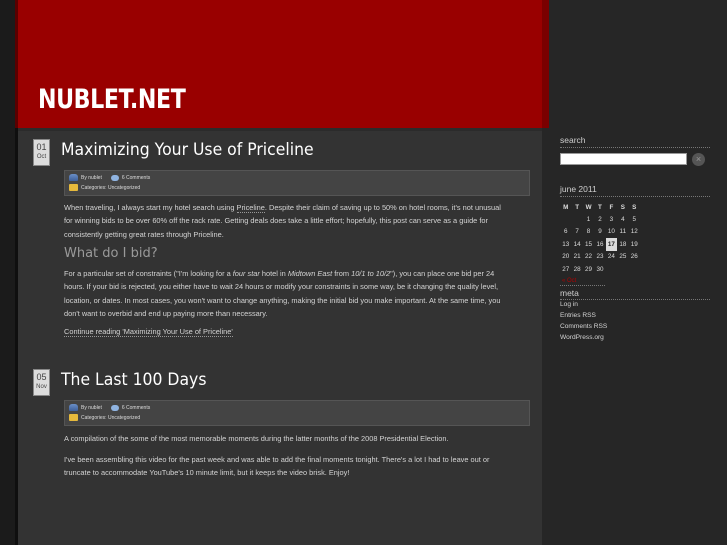 The height and width of the screenshot is (545, 727). Describe the element at coordinates (566, 257) in the screenshot. I see `calendar-day: 20` at that location.